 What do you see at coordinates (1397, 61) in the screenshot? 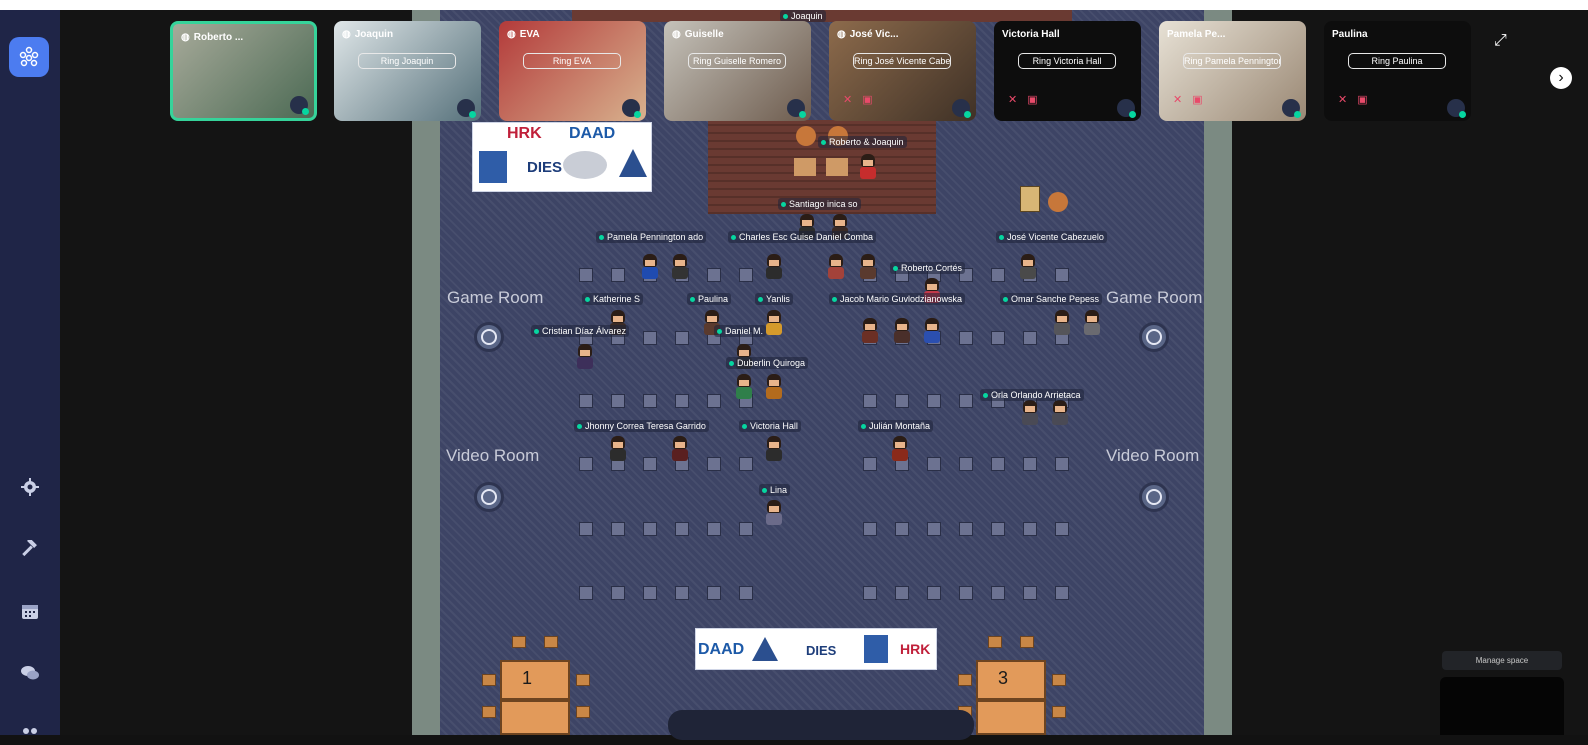
I see `ring-button: Ring Paulina` at bounding box center [1397, 61].